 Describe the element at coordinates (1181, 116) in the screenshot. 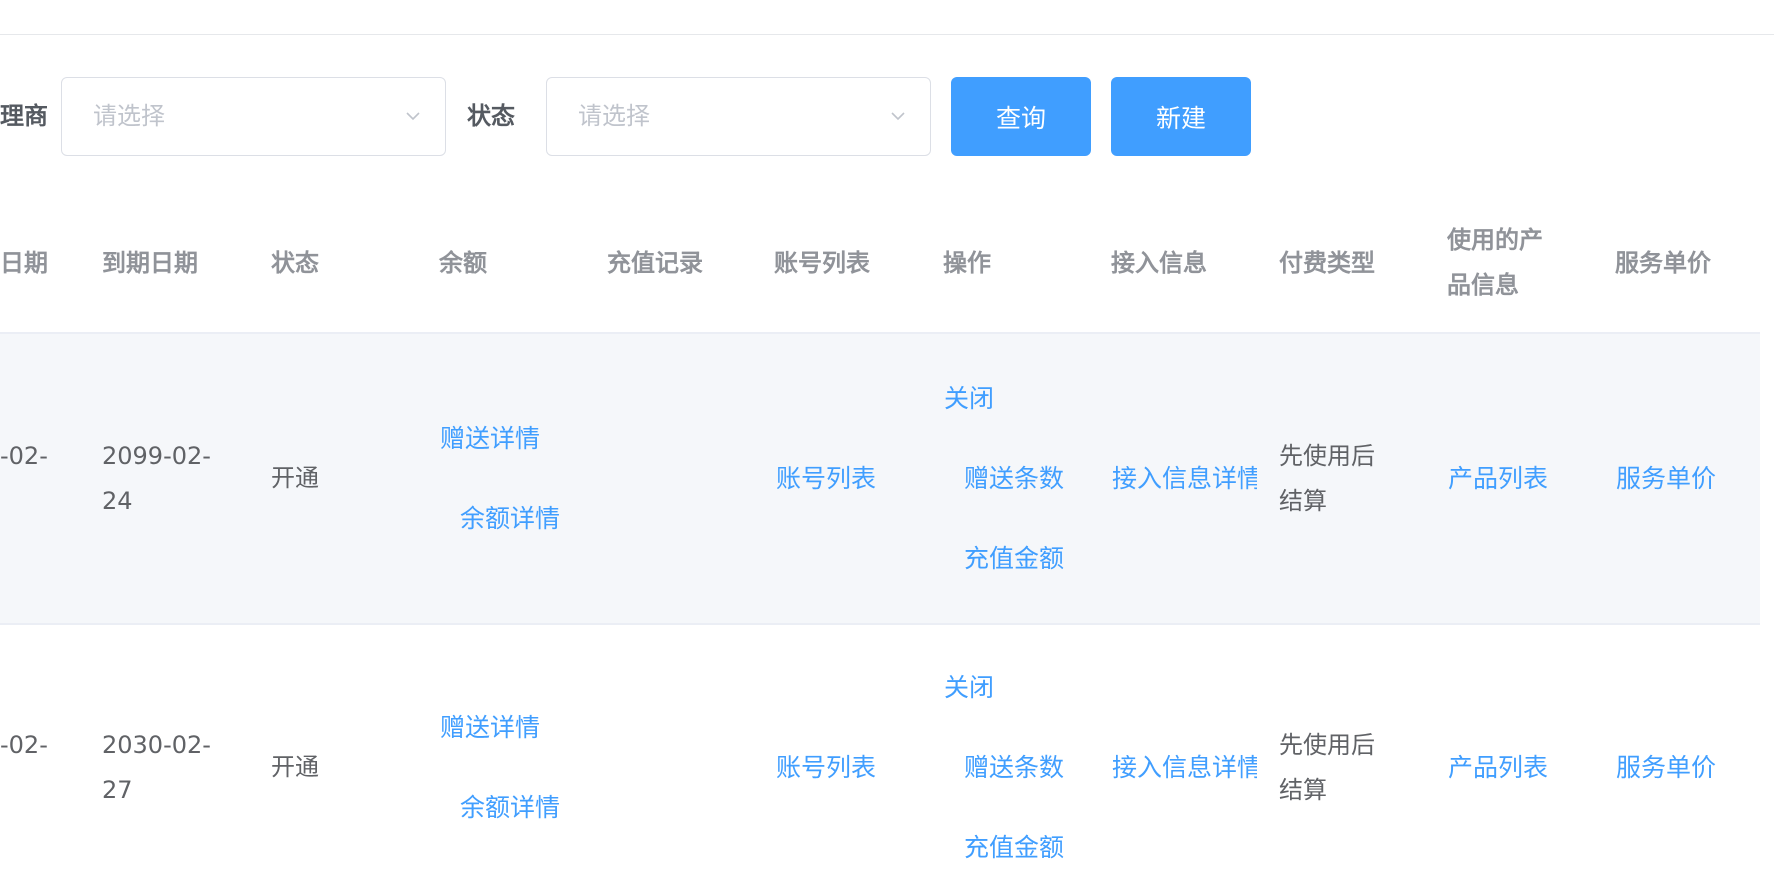

I see `new-button: 新建` at that location.